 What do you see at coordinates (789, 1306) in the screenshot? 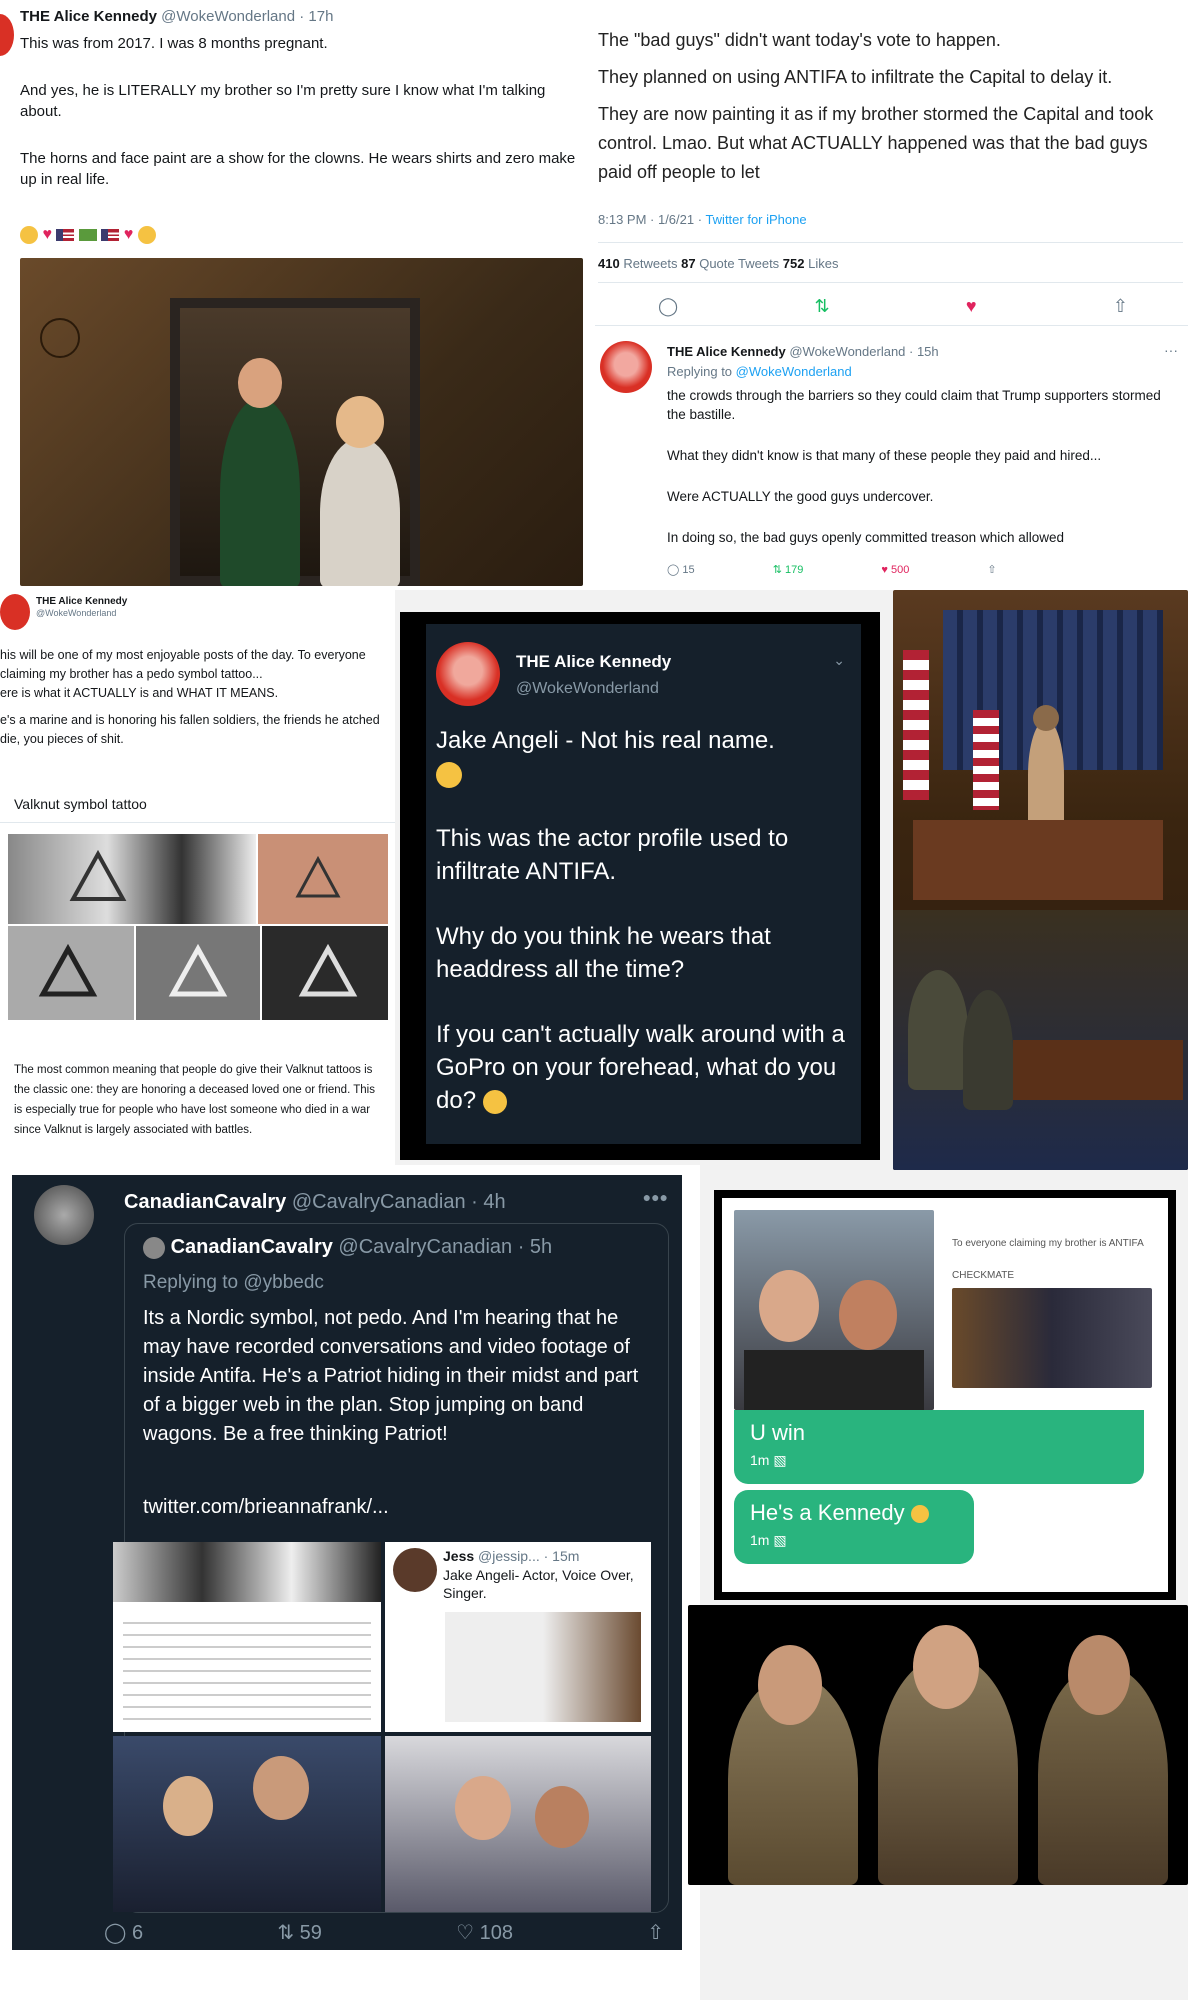
I see `man-head` at bounding box center [789, 1306].